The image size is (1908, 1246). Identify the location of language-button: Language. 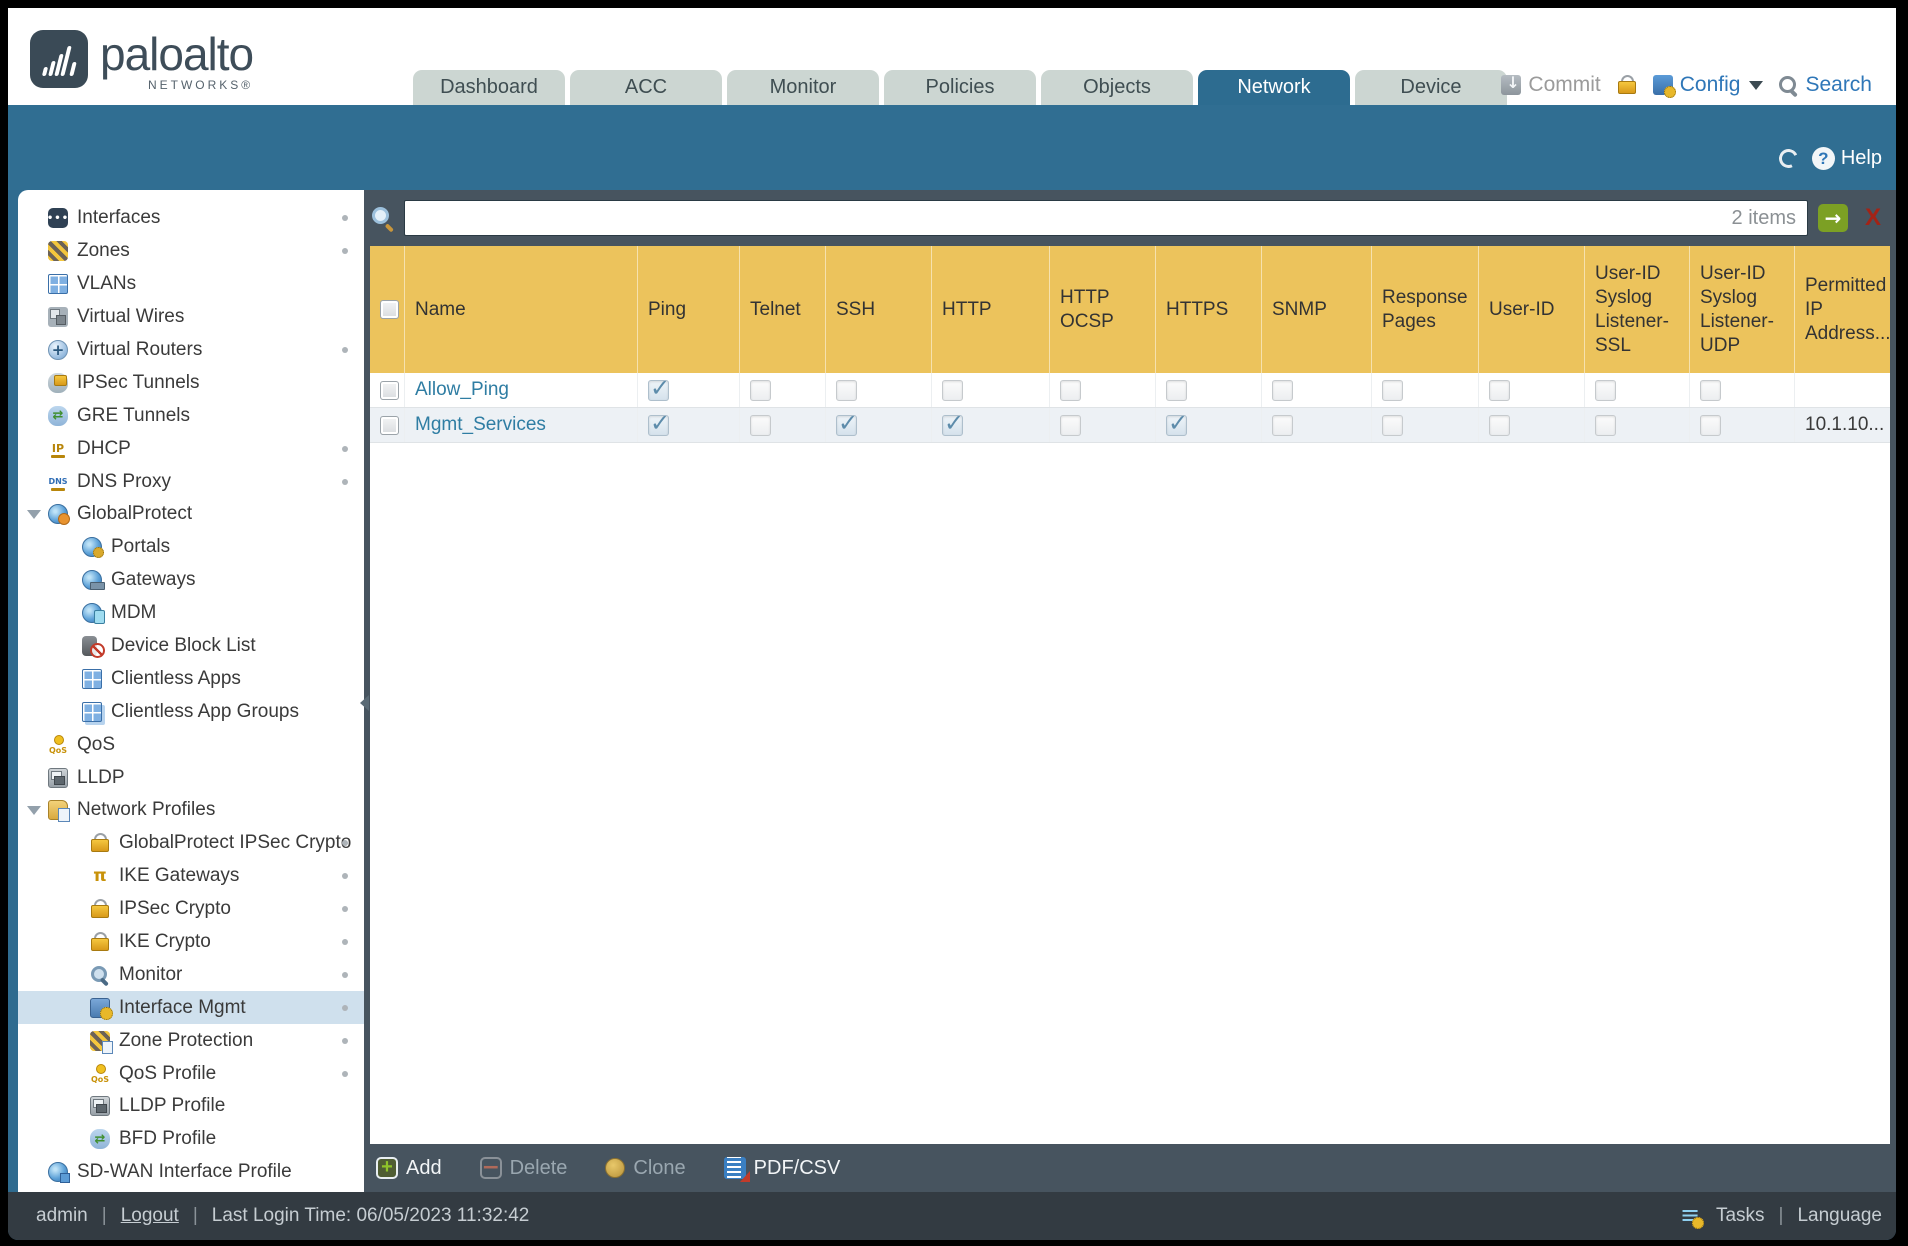
(1839, 1216).